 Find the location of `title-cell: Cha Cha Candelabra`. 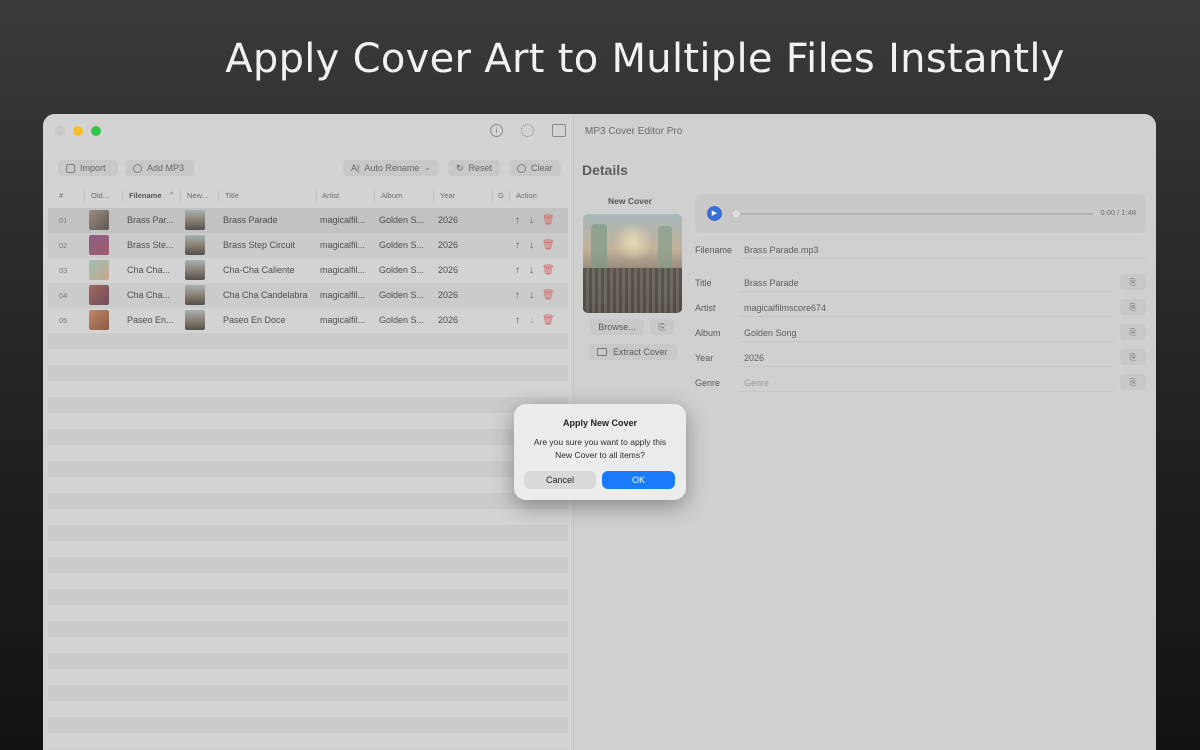

title-cell: Cha Cha Candelabra is located at coordinates (265, 295).